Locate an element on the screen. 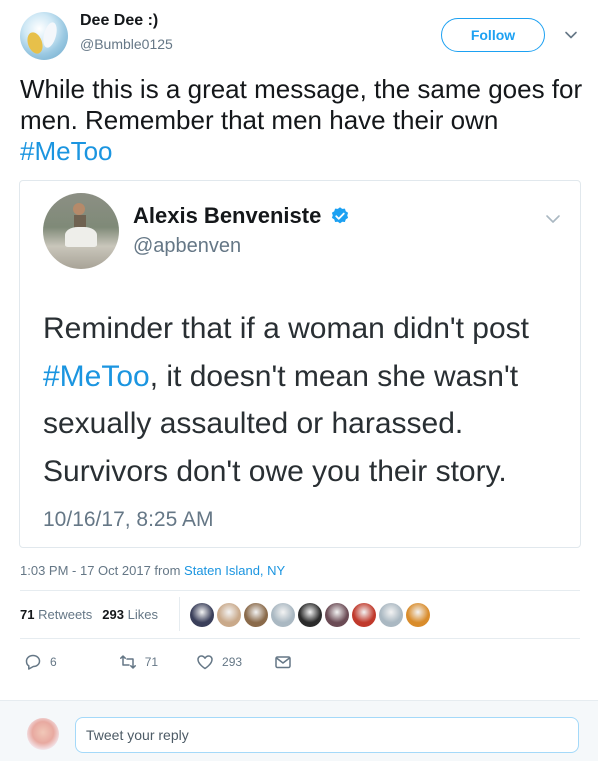 This screenshot has width=598, height=761. quoted-text-segment: , it doesn't mean she wasn't is located at coordinates (334, 376).